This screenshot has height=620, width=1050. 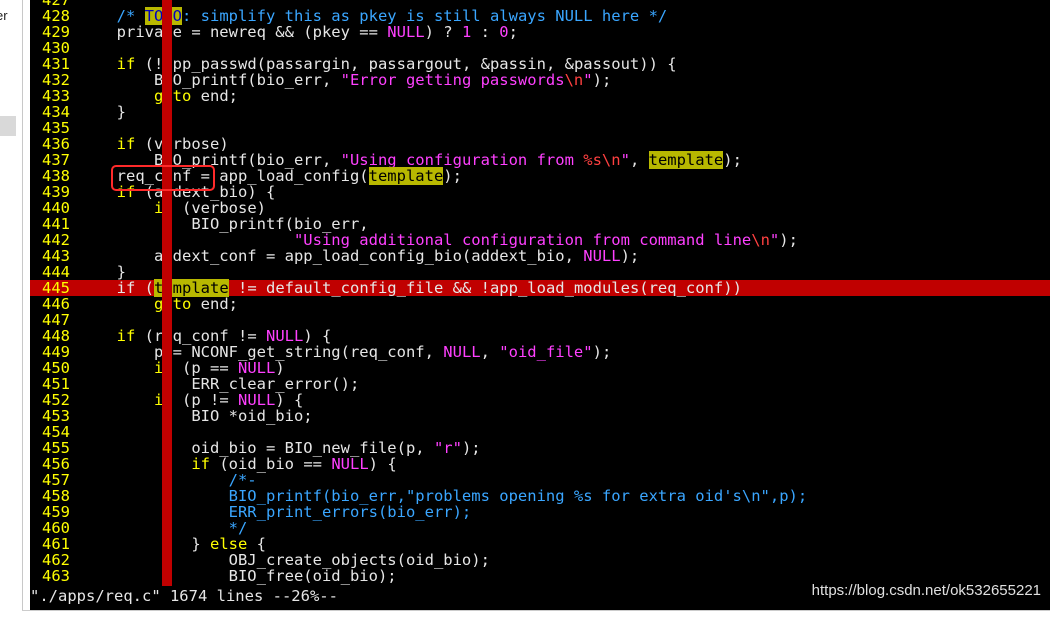 I want to click on line-number: 454, so click(x=56, y=432).